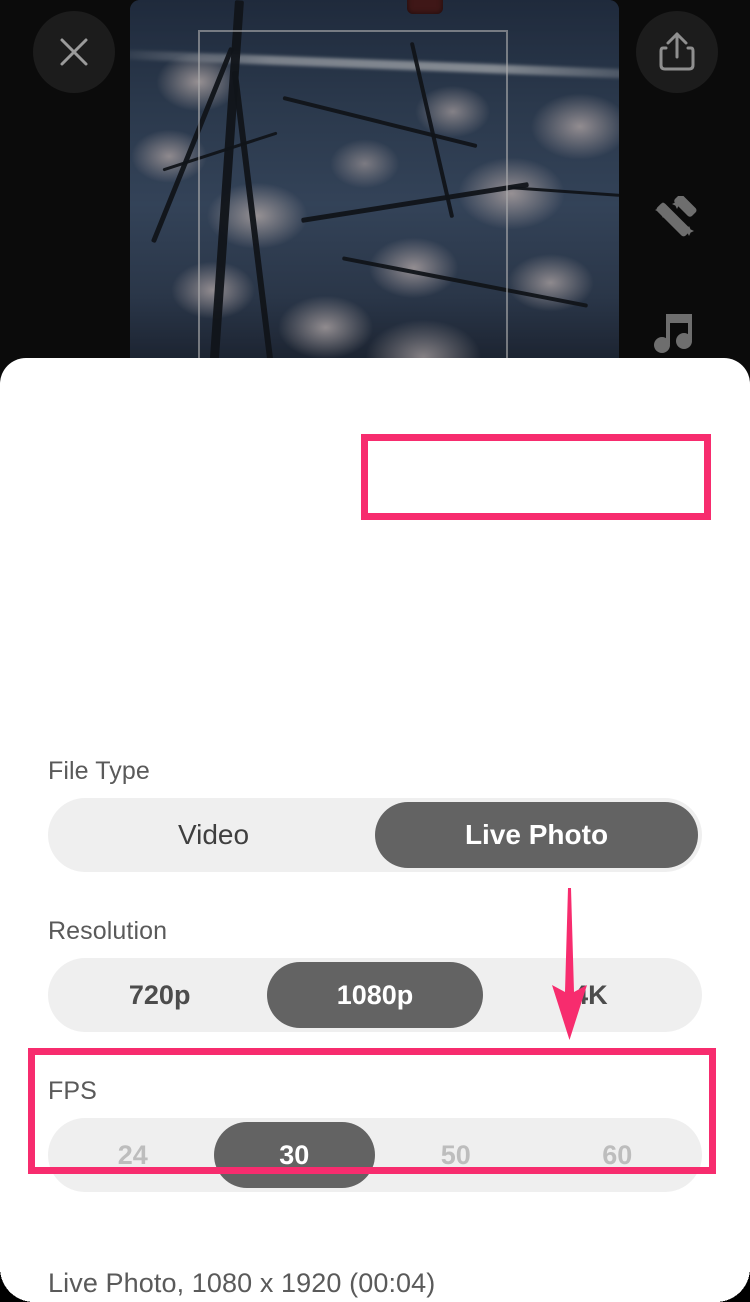 This screenshot has height=1302, width=750. What do you see at coordinates (733, 1285) in the screenshot?
I see `sheet-corner-right` at bounding box center [733, 1285].